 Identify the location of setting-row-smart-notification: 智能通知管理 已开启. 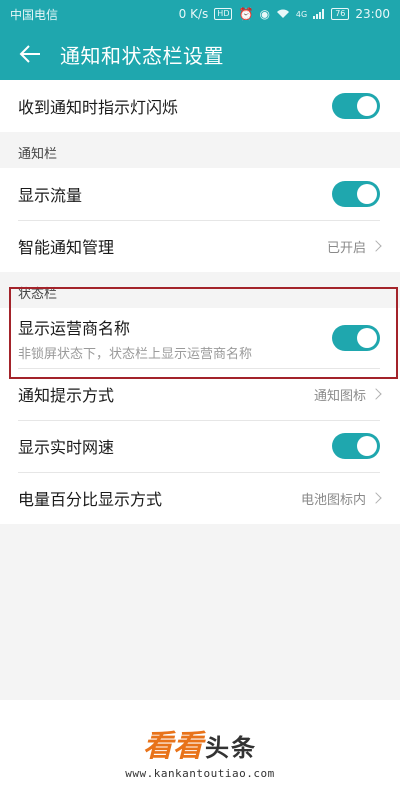
(200, 246).